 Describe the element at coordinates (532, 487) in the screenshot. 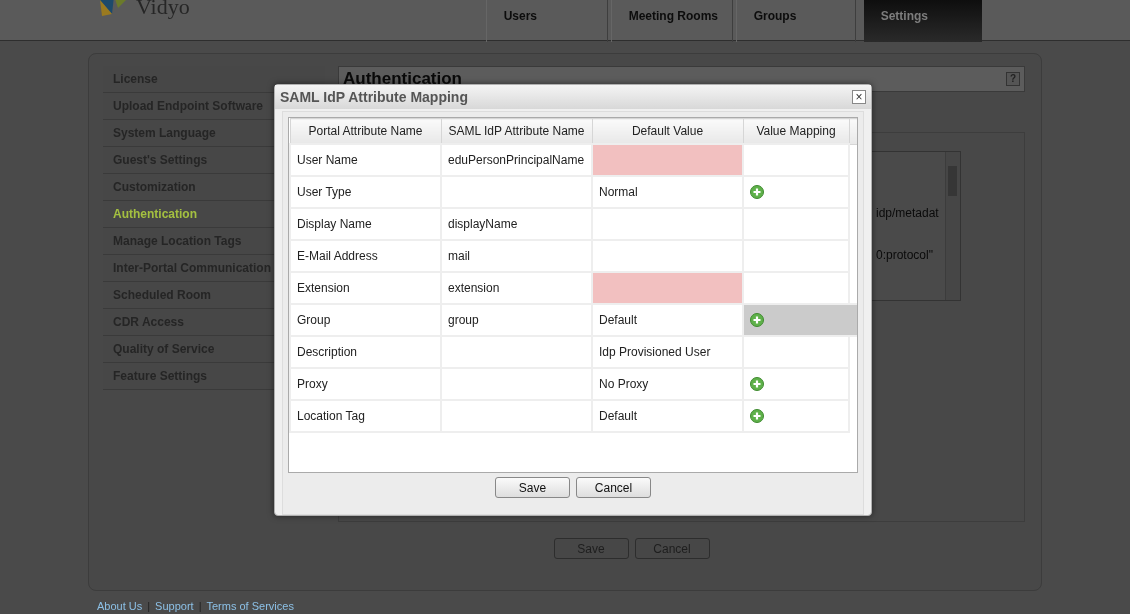

I see `dialog-button: Save` at that location.